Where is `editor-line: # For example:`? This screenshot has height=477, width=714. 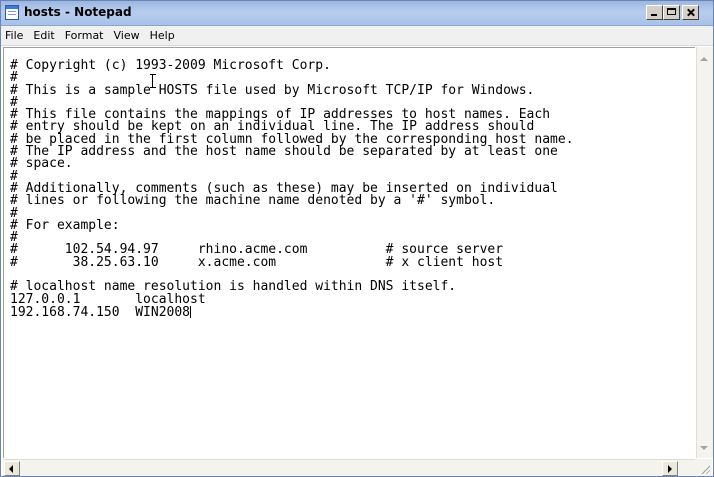 editor-line: # For example: is located at coordinates (65, 225).